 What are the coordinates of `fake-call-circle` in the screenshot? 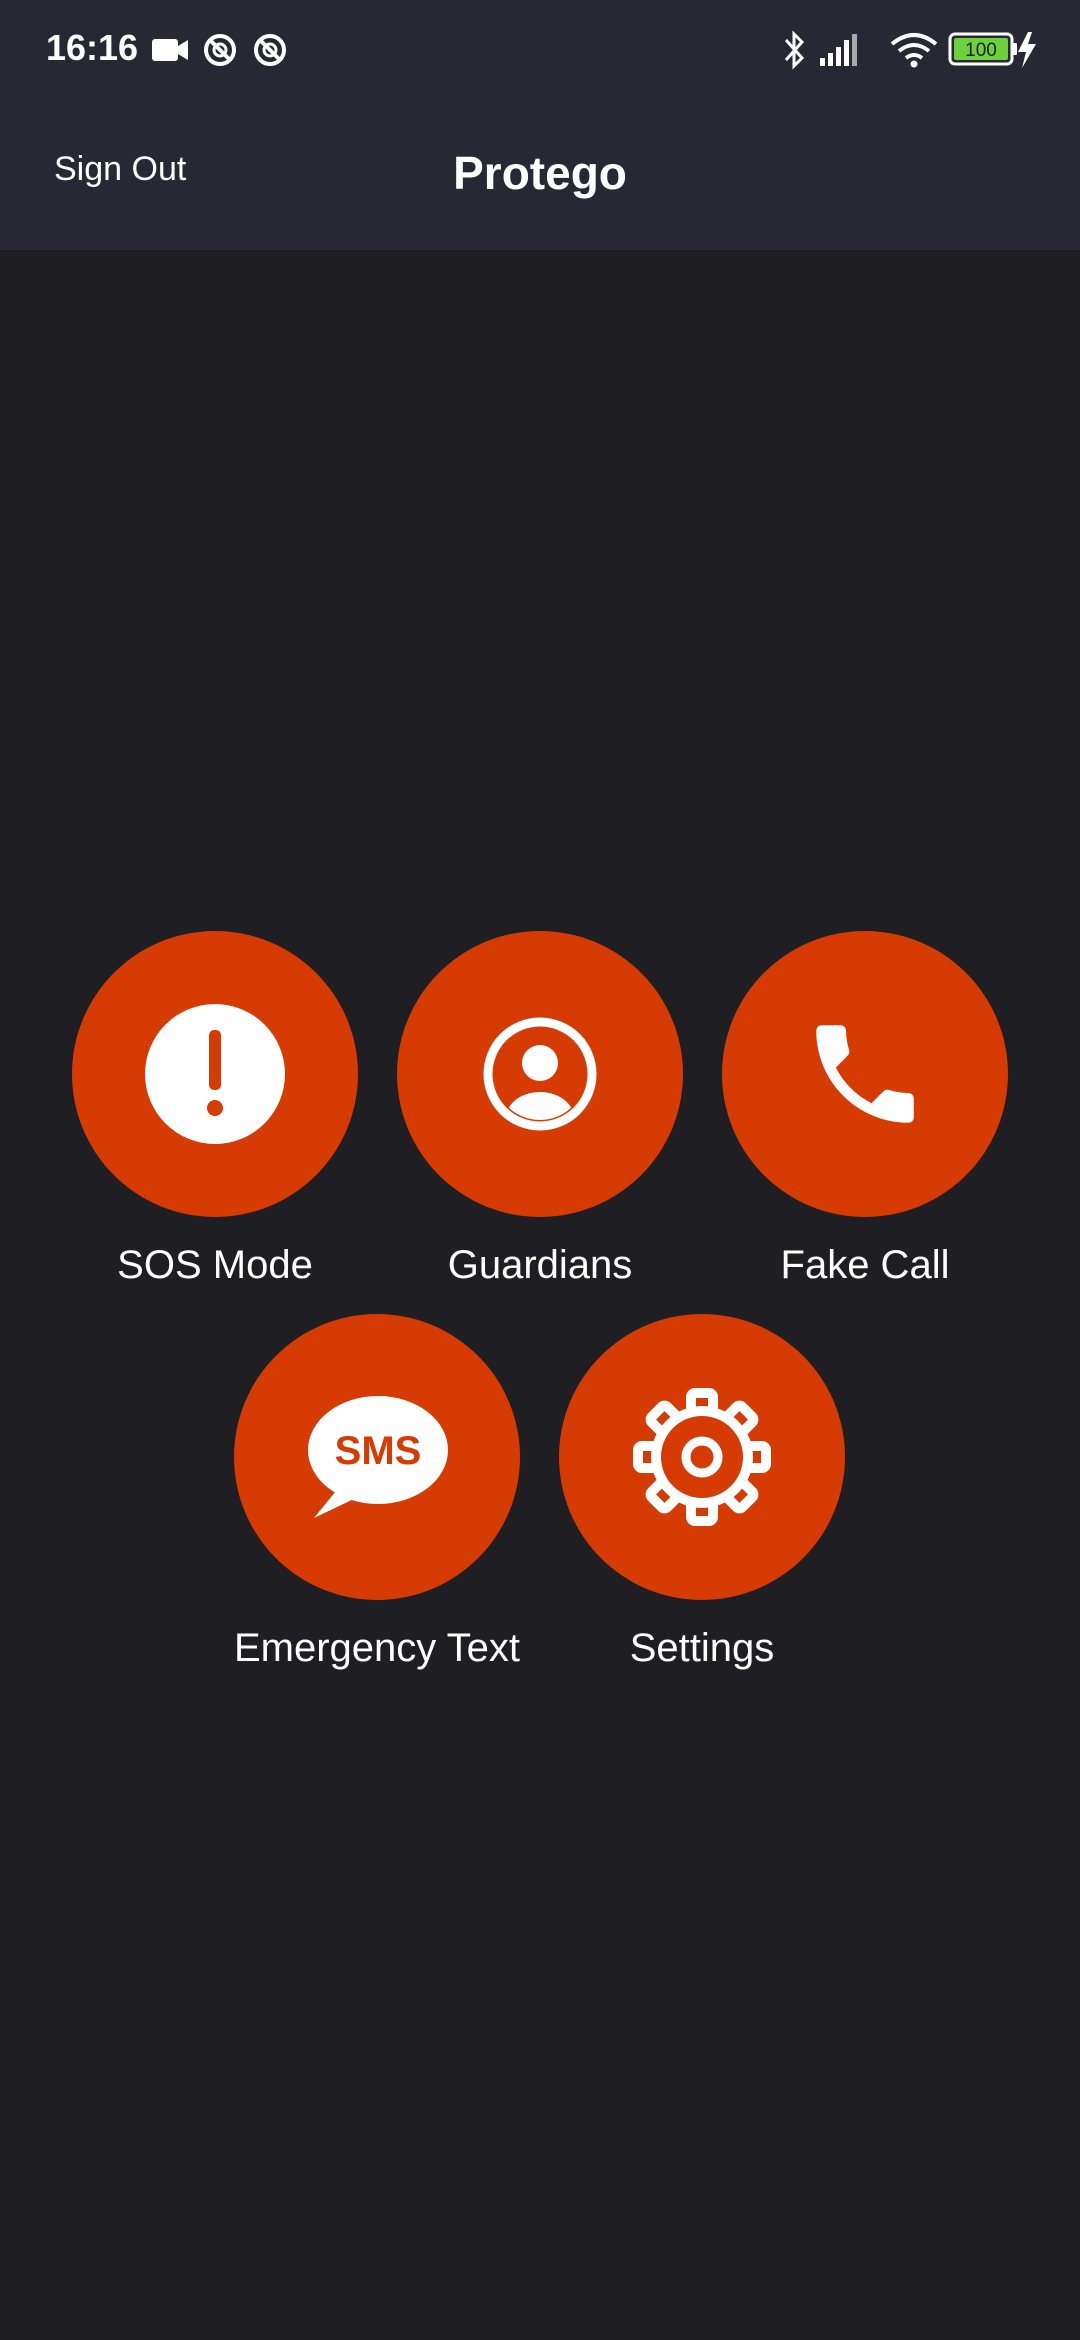 It's located at (865, 1074).